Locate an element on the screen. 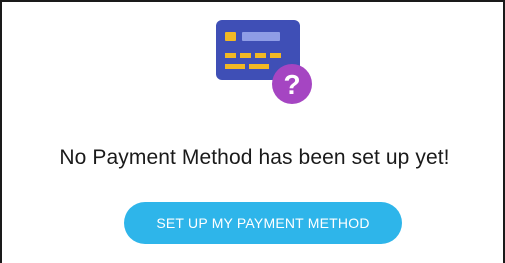  set-up-payment-method-button: SET UP MY PAYMENT METHOD is located at coordinates (263, 223).